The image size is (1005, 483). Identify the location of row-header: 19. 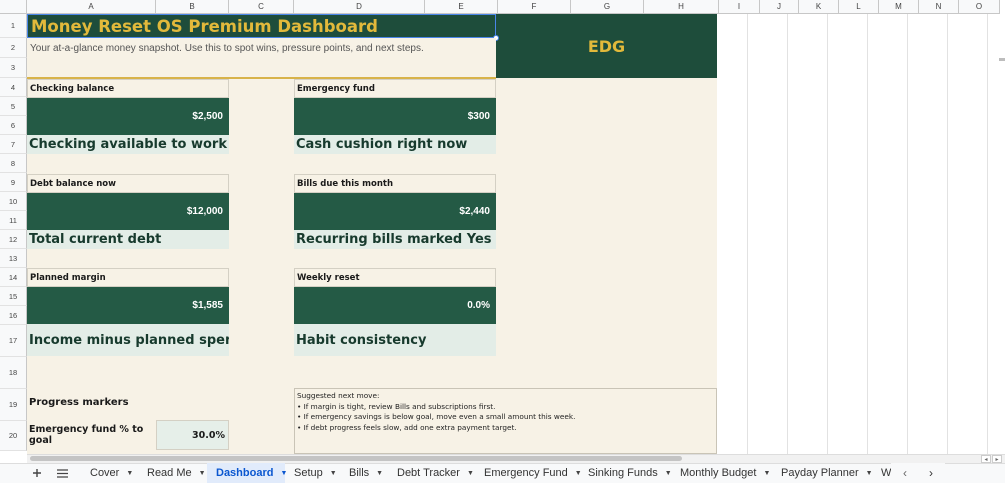
(13, 405).